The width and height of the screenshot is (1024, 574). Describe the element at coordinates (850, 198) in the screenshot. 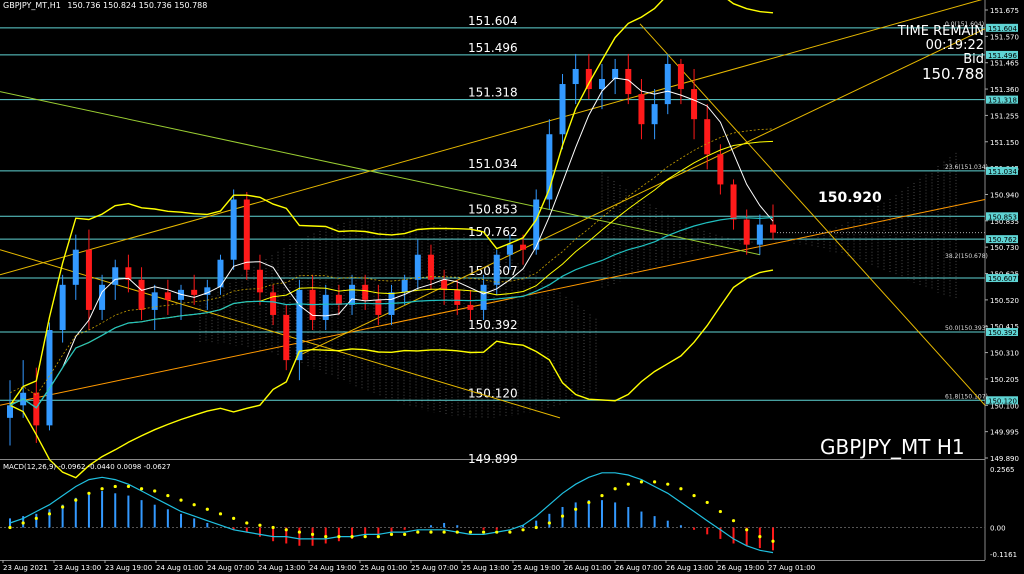

I see `current-price-callout: 150.920` at that location.